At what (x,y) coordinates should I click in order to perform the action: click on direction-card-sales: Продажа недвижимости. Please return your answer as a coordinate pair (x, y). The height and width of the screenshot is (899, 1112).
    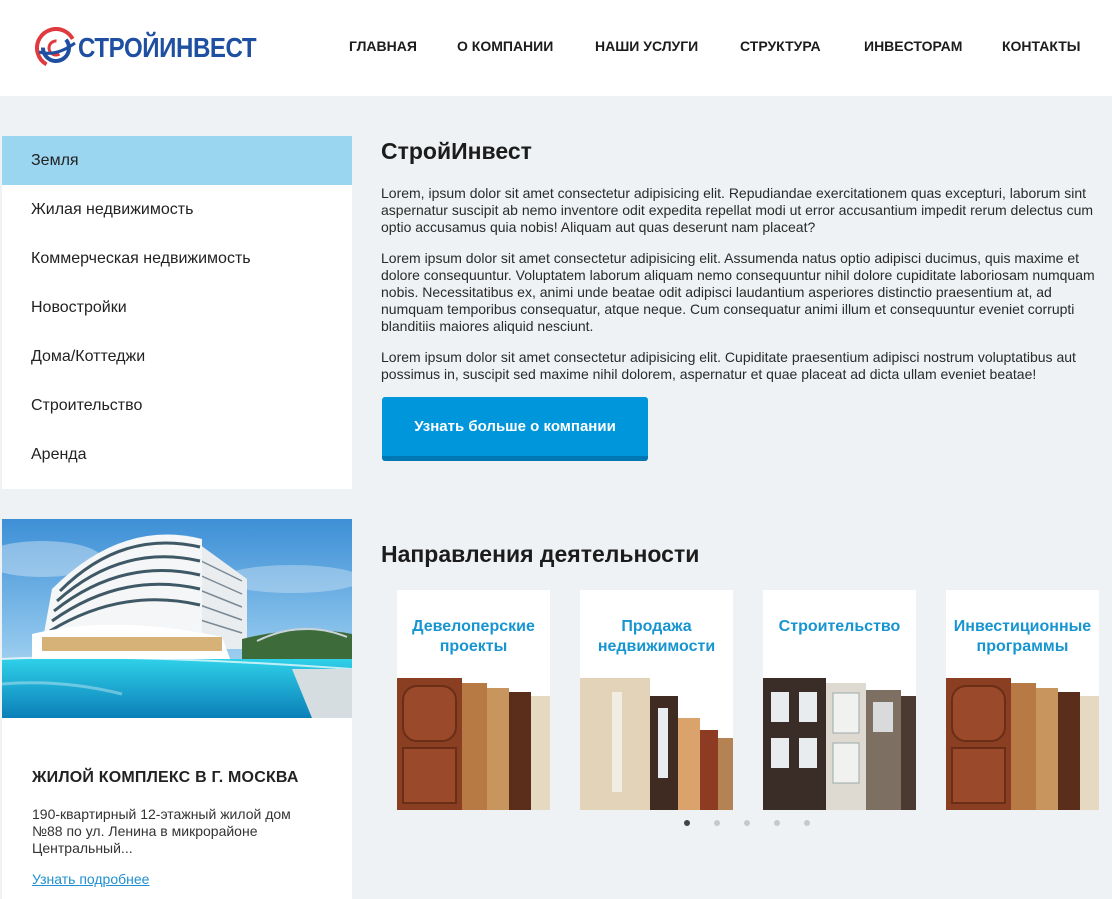
    Looking at the image, I should click on (656, 700).